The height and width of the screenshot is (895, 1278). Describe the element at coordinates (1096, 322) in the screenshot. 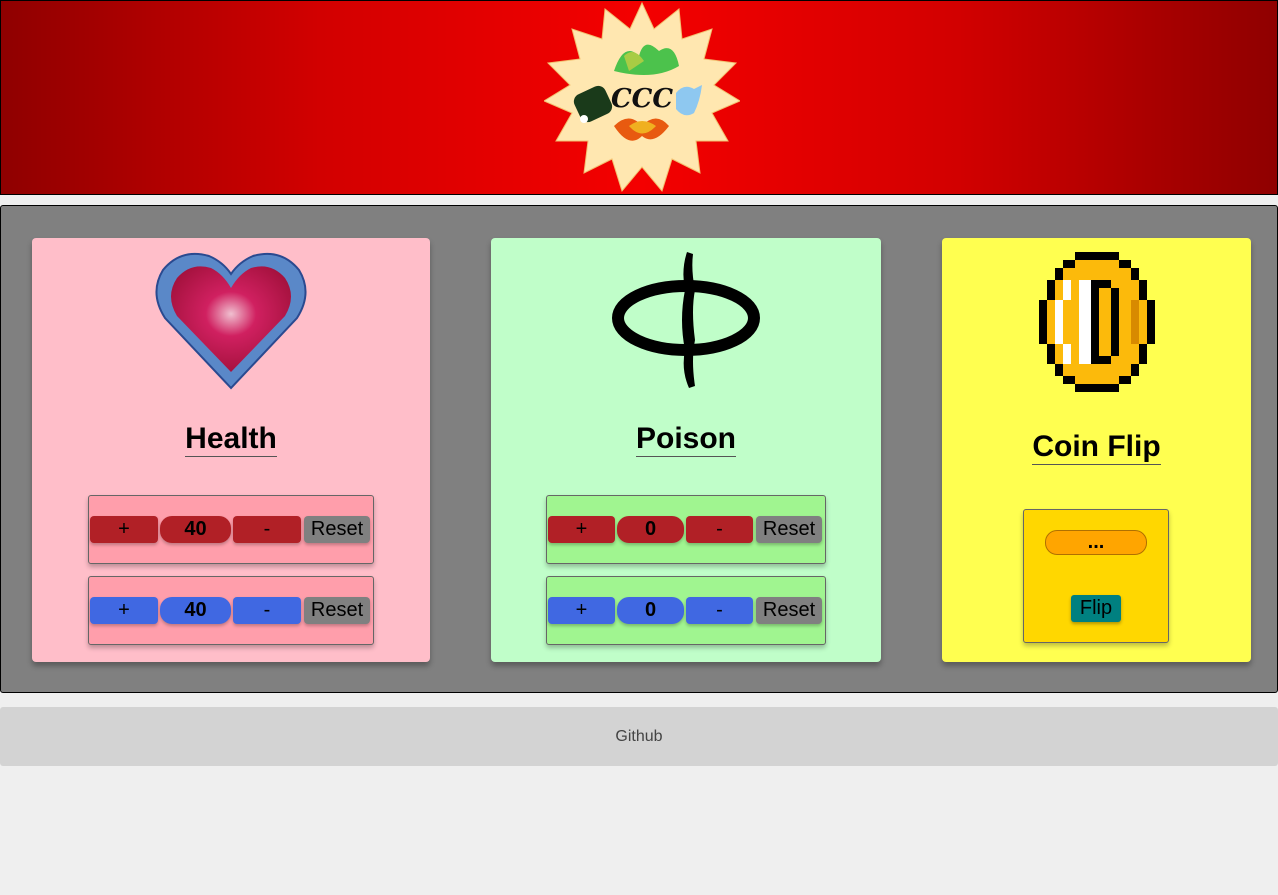

I see `pixel-coin-icon` at that location.